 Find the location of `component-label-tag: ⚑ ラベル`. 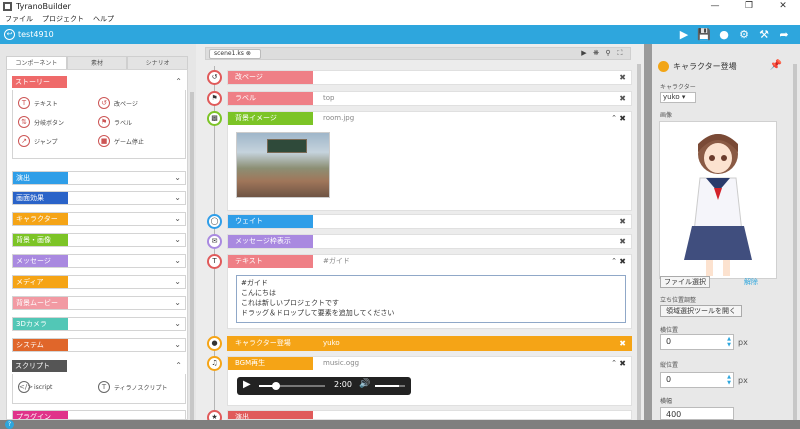

component-label-tag: ⚑ ラベル is located at coordinates (115, 122).